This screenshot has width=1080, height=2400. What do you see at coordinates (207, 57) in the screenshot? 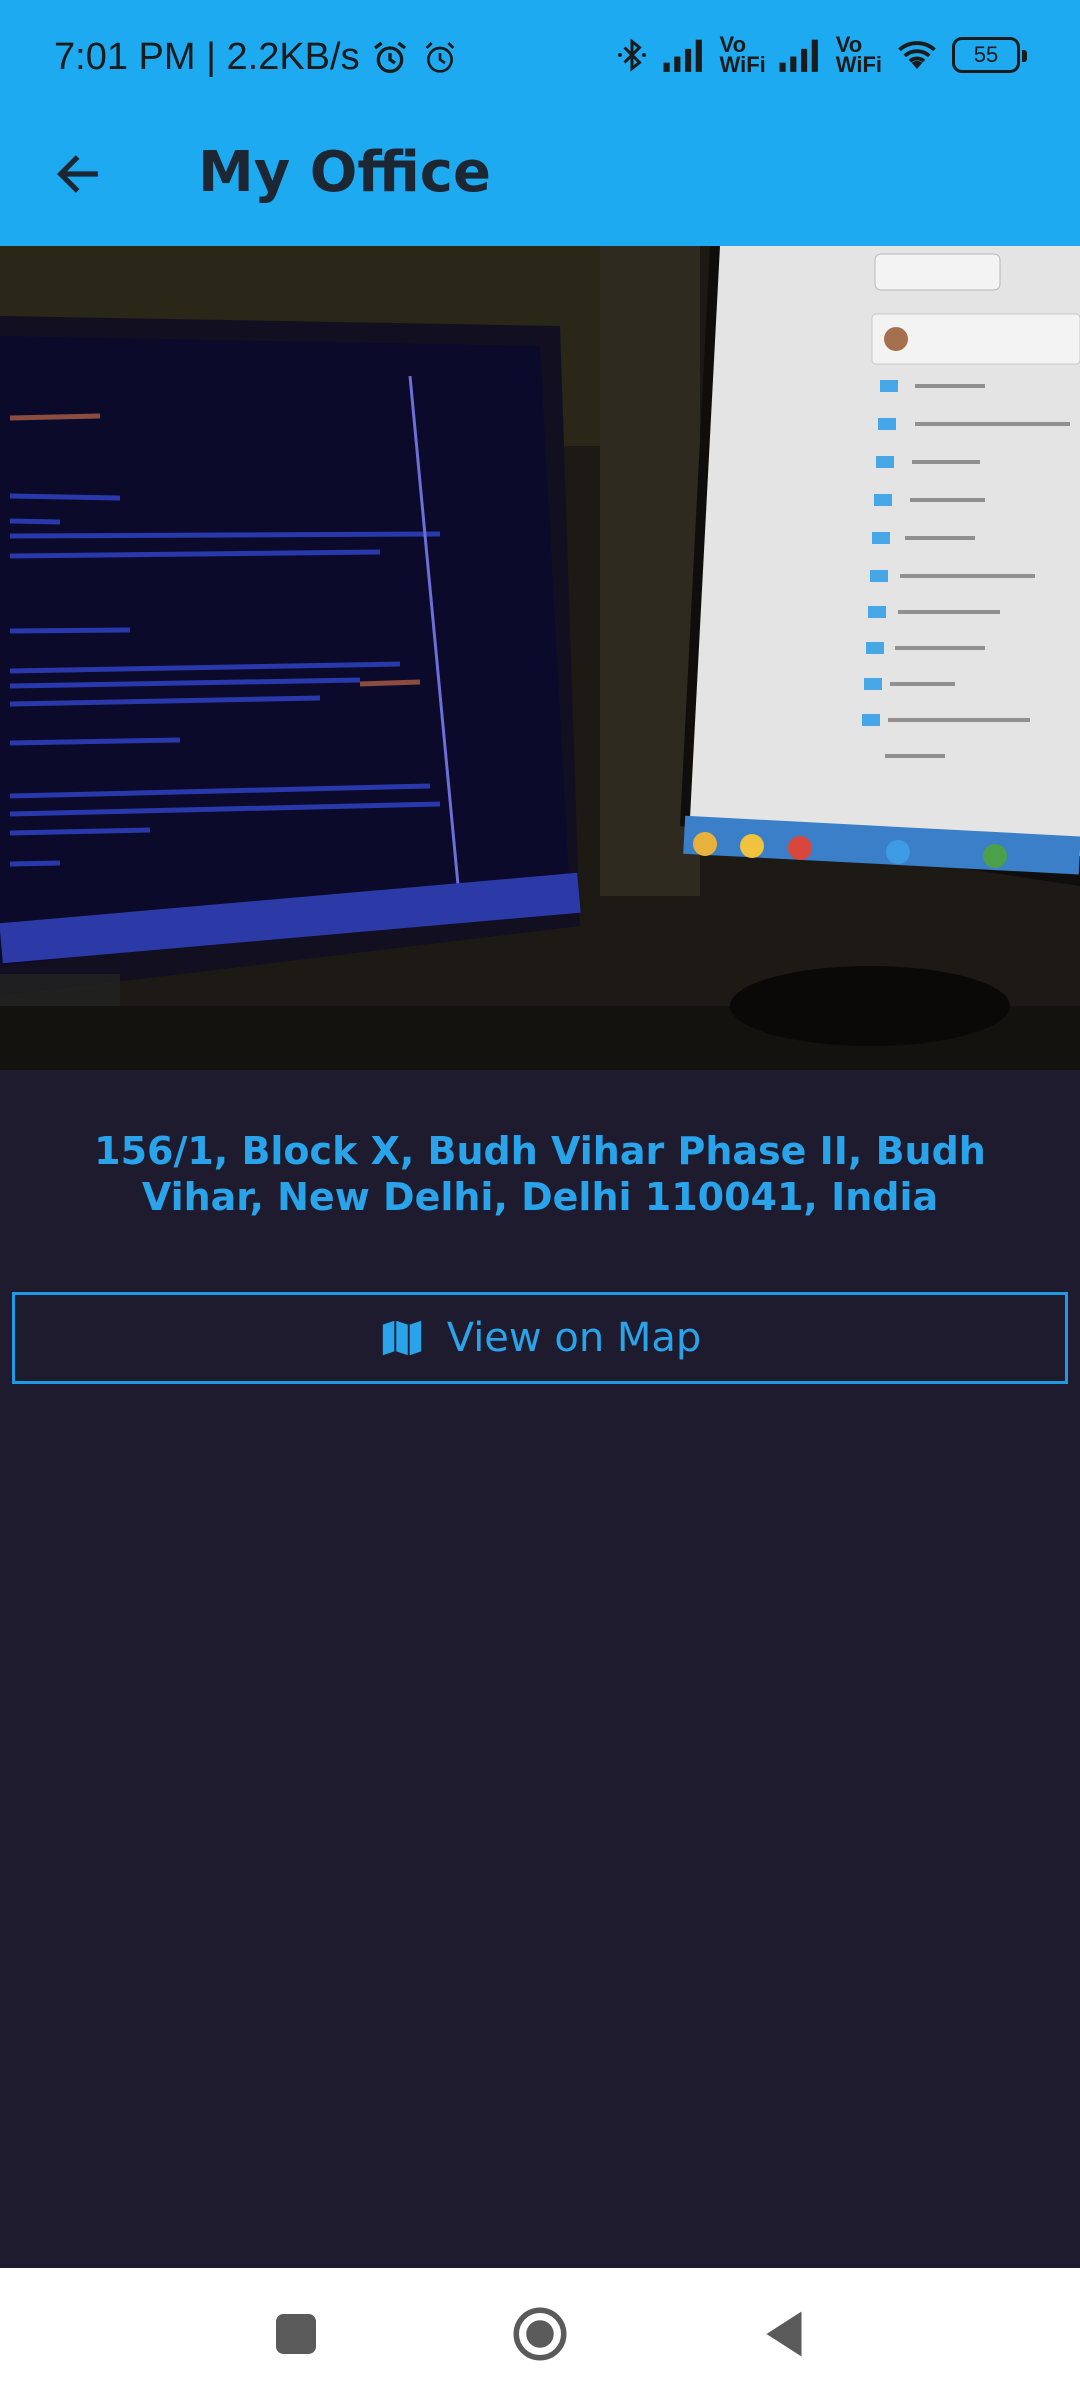
I see `status-time-speed: 7:01 PM | 2.2KB/s` at bounding box center [207, 57].